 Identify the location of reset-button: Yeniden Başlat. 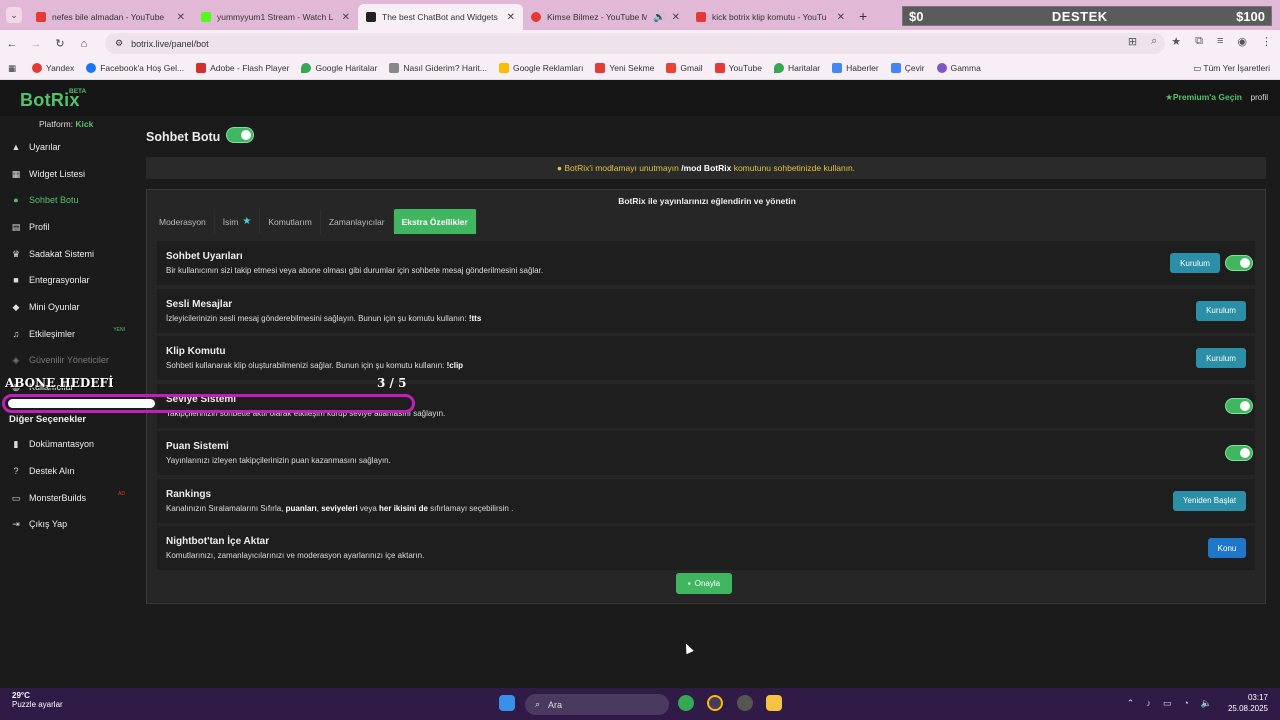
(1209, 500).